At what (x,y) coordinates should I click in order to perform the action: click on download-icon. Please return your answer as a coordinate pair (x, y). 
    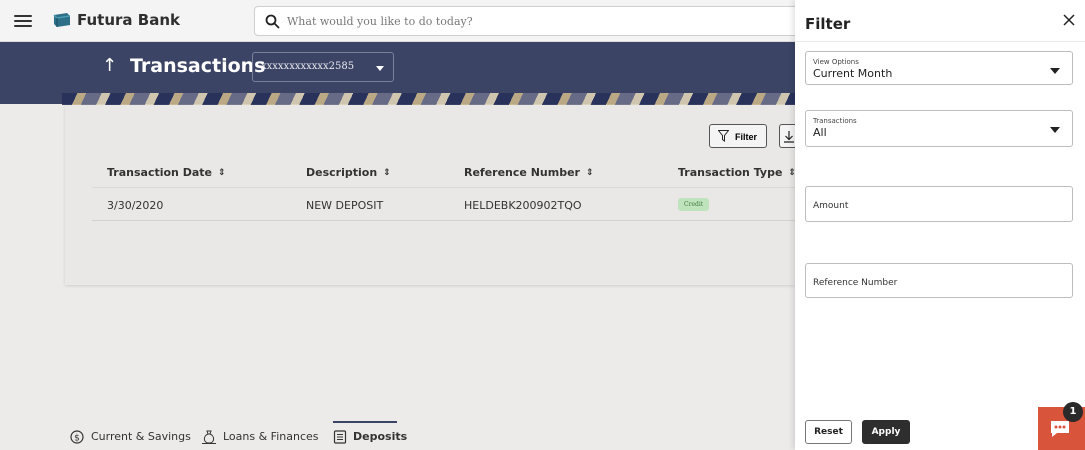
    Looking at the image, I should click on (789, 137).